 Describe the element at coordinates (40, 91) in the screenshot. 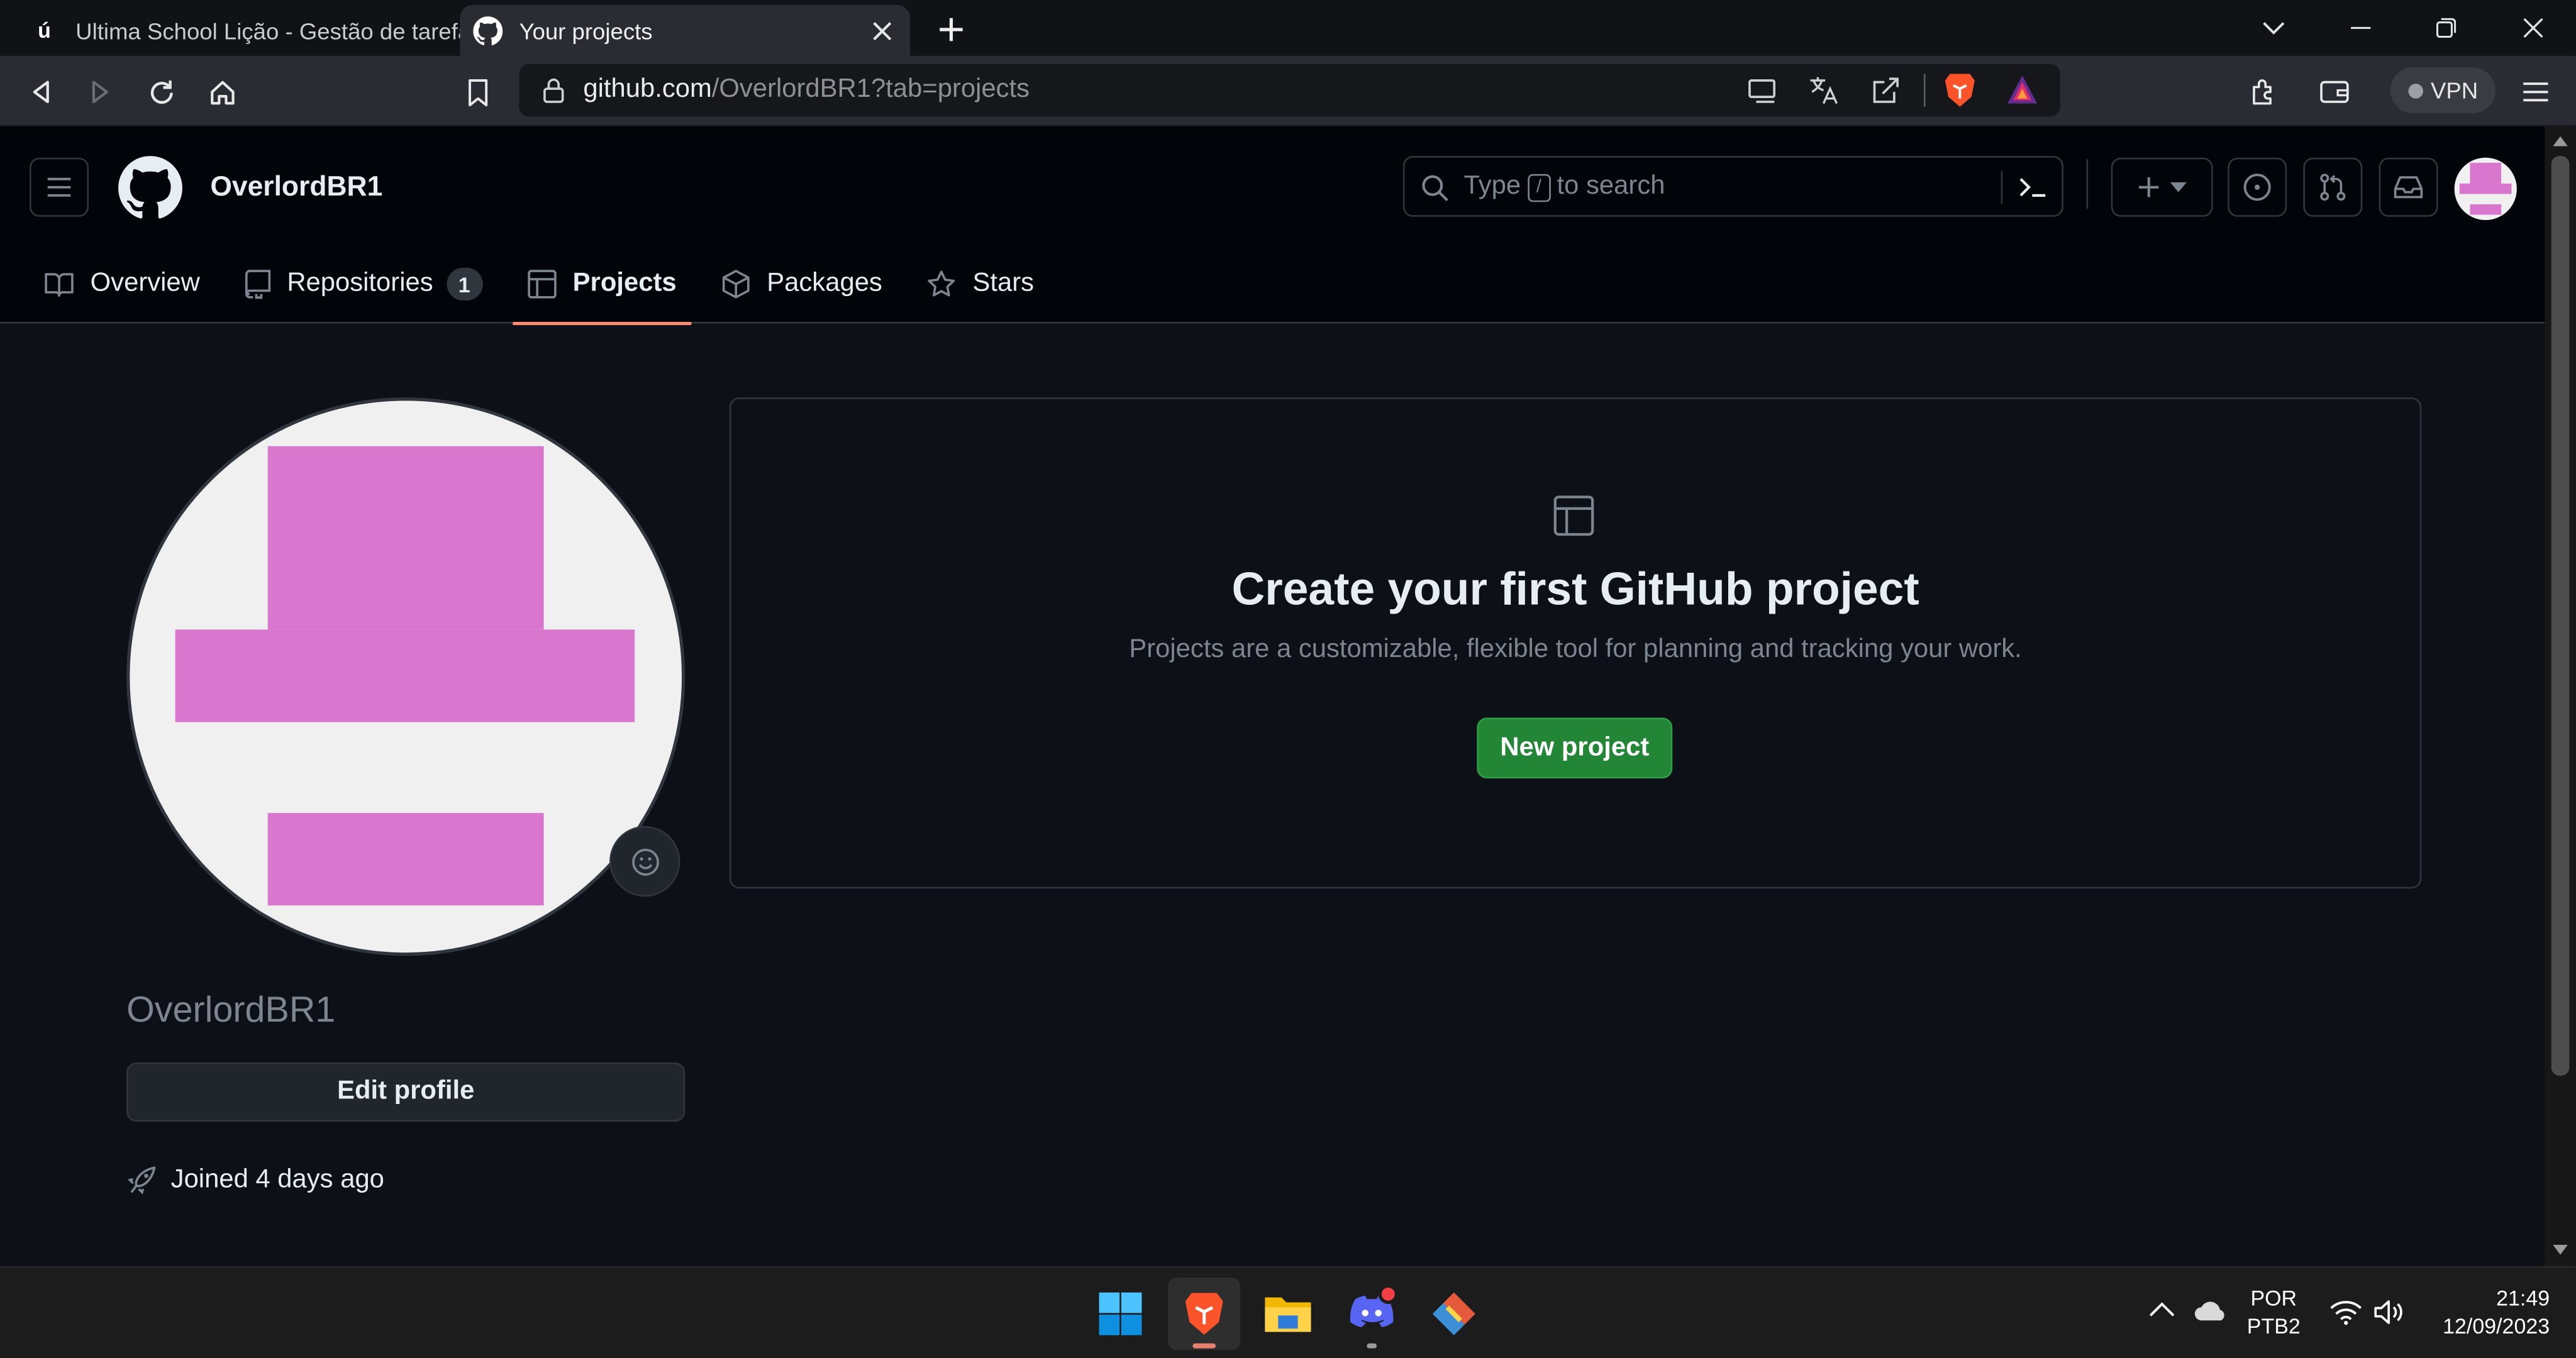

I see `back-button` at that location.